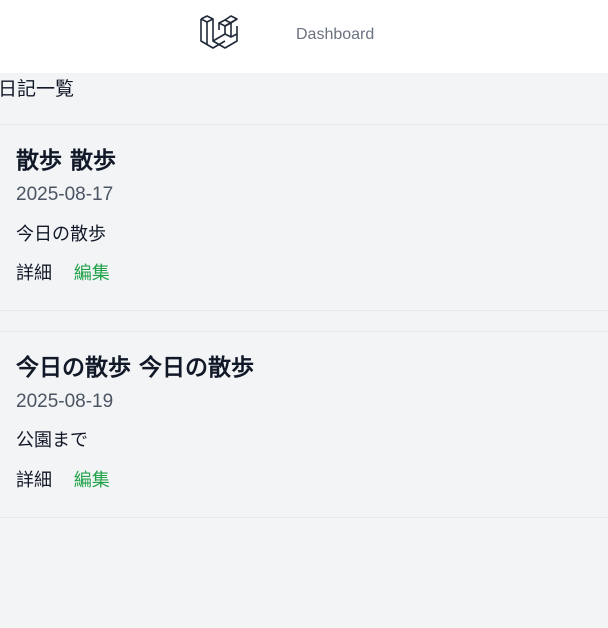 The width and height of the screenshot is (608, 628). I want to click on entry-title: 散歩 散歩, so click(66, 161).